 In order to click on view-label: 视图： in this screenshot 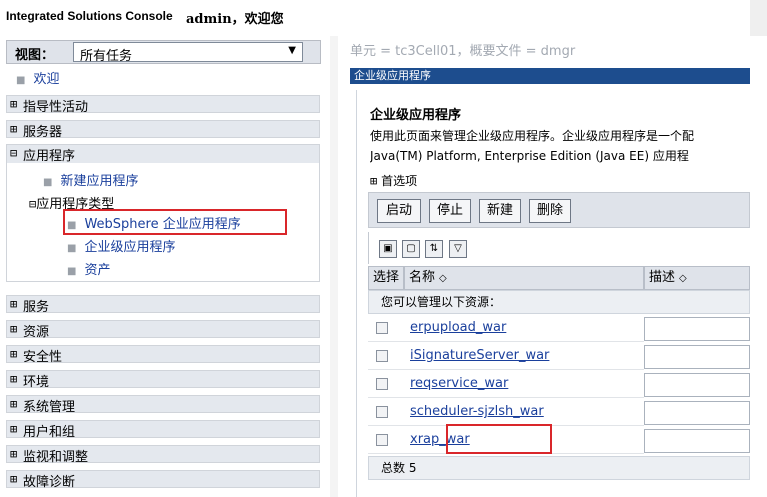, I will do `click(35, 55)`.